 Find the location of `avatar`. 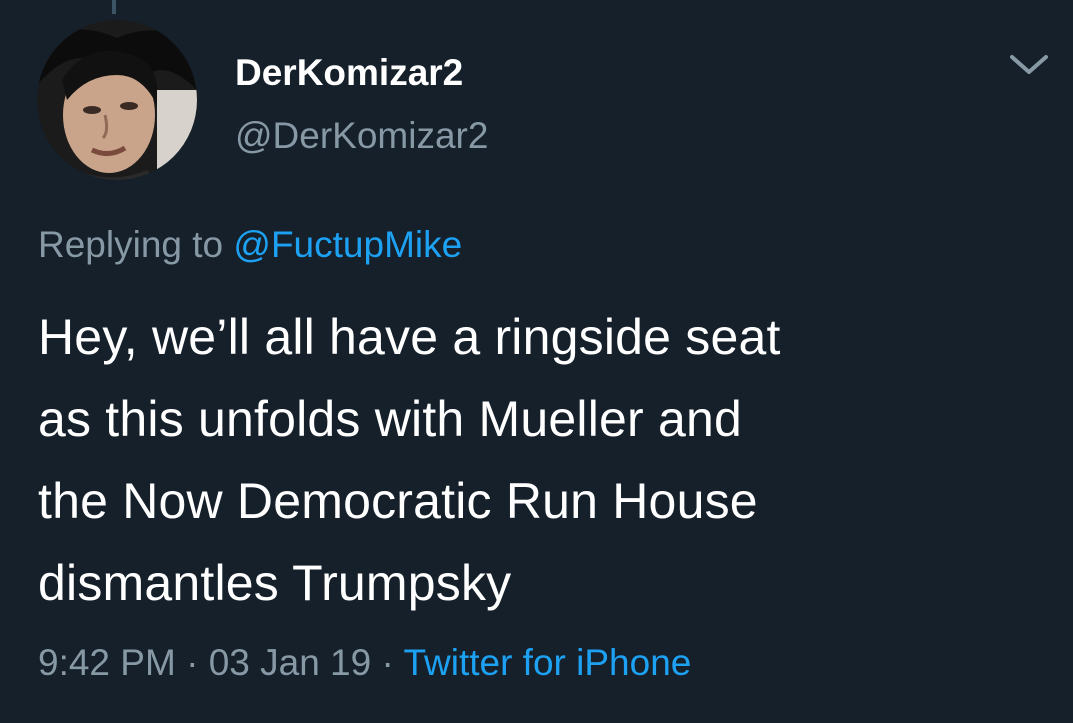

avatar is located at coordinates (117, 100).